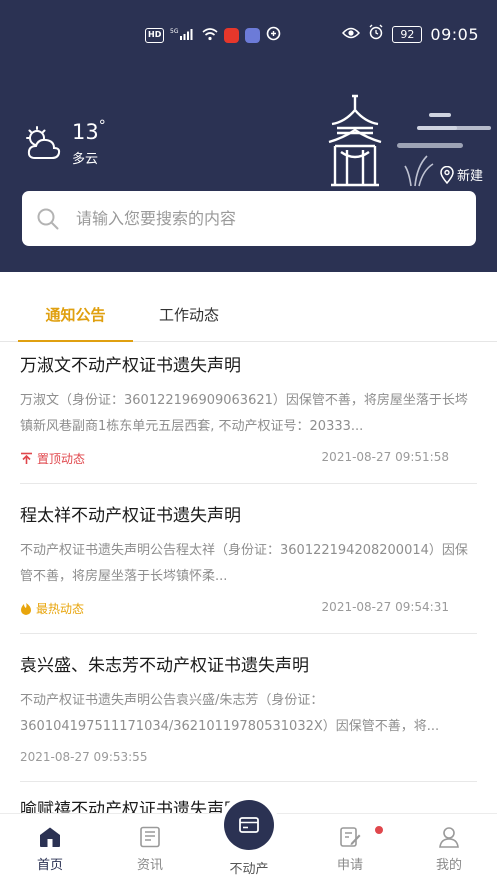  I want to click on news-meta: 最热动态 2021-08-27 09:54:31, so click(248, 611).